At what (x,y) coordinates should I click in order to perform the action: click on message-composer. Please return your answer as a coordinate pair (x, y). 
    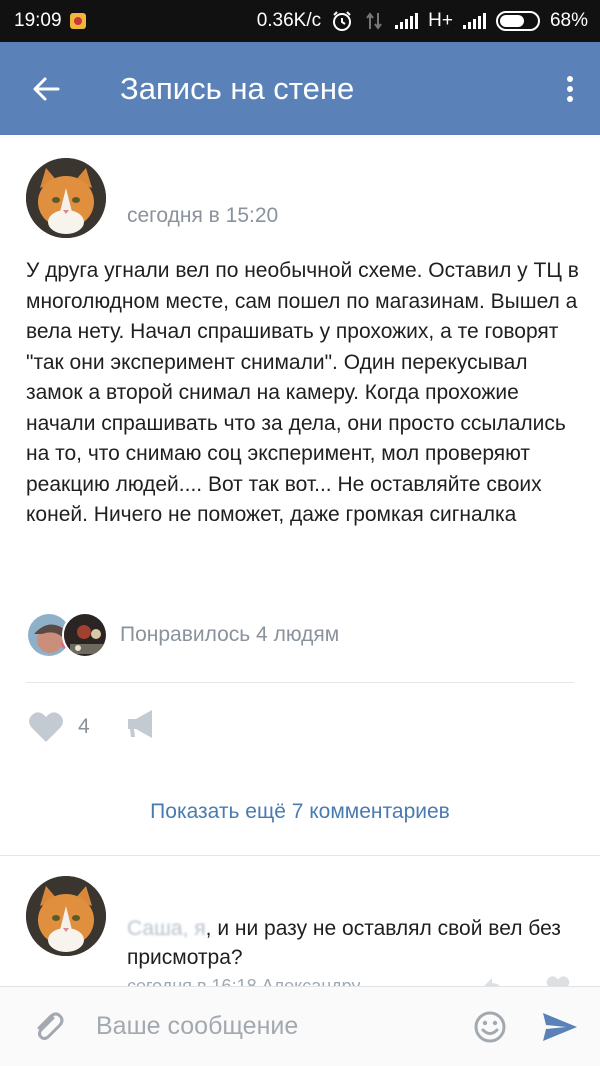
    Looking at the image, I should click on (300, 1026).